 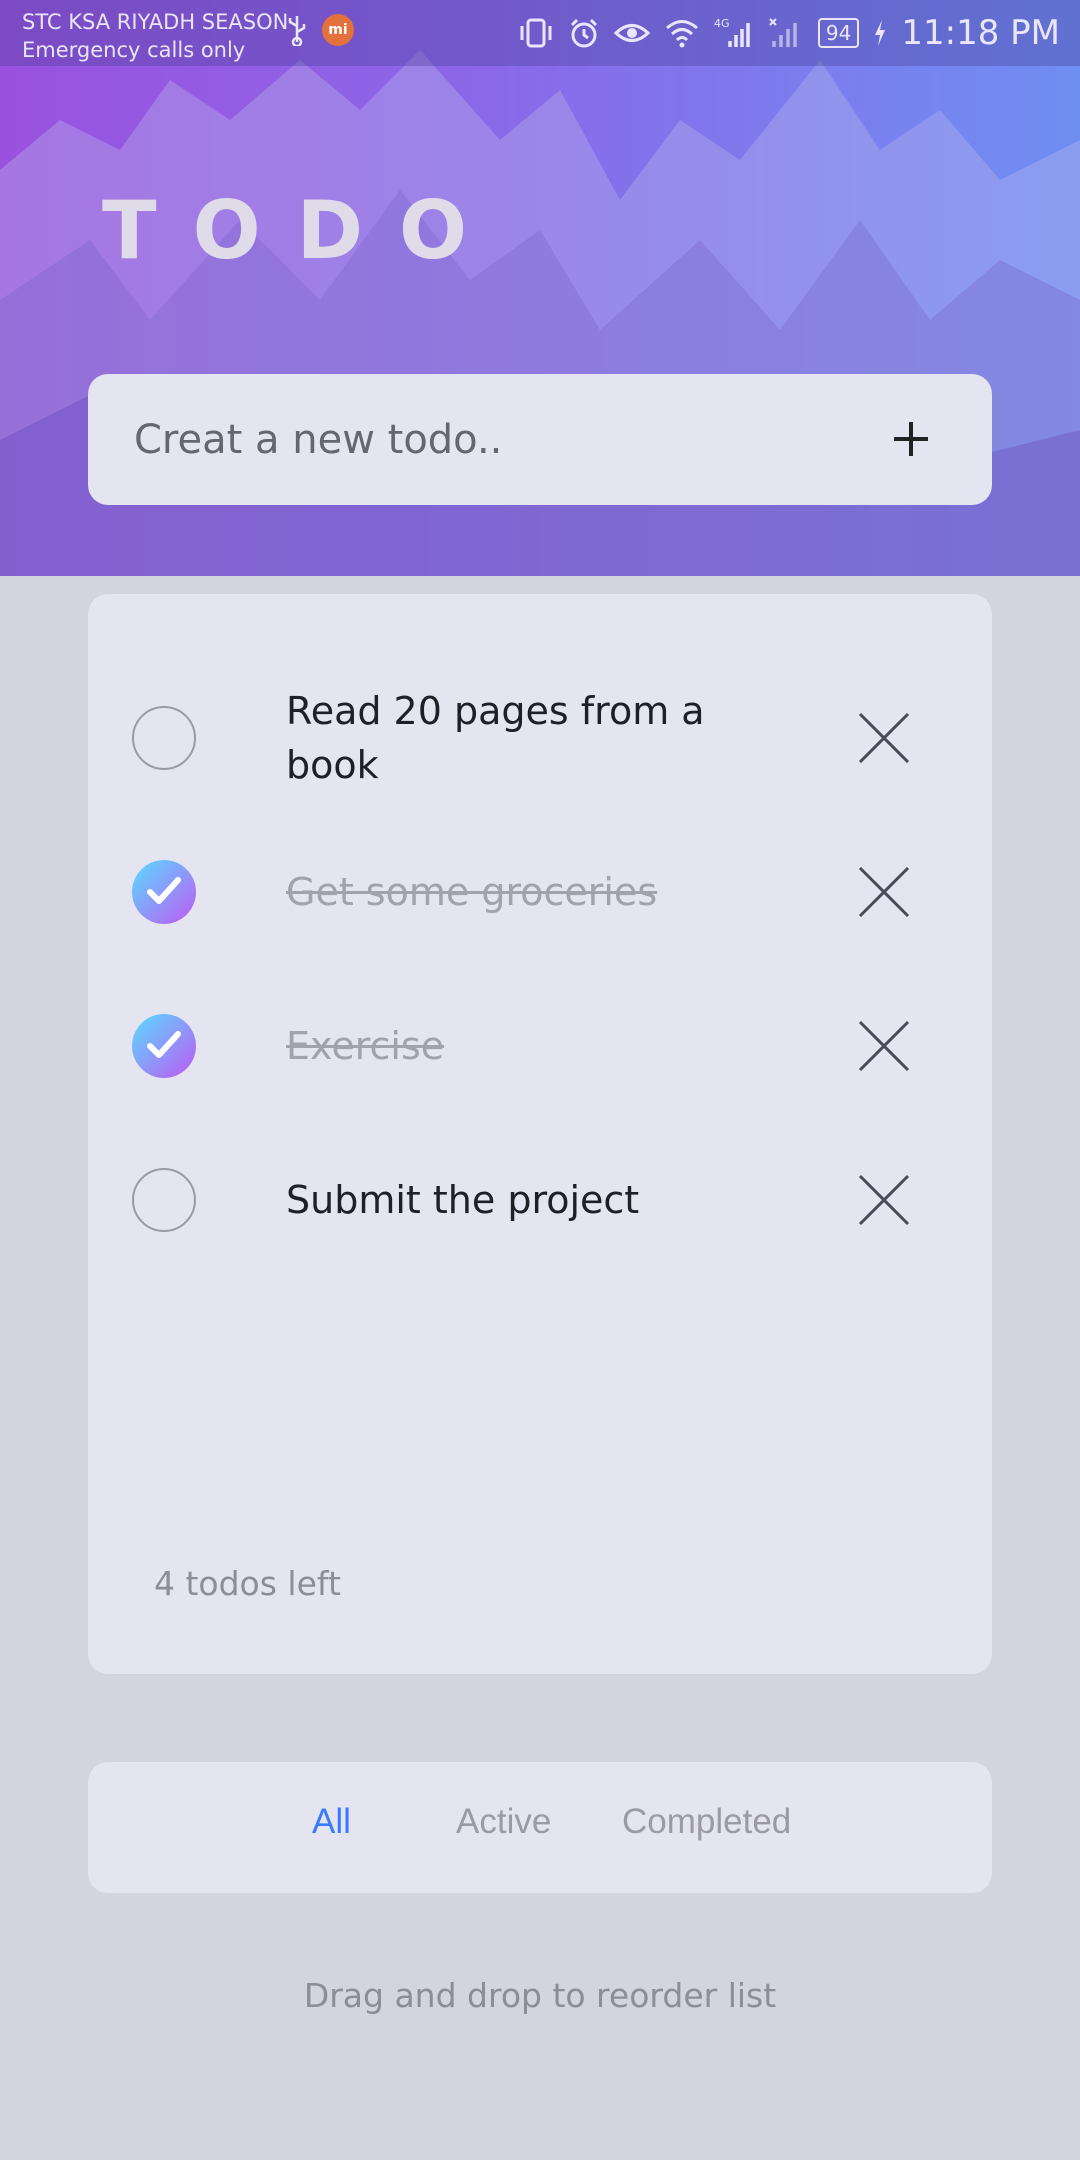 I want to click on todo-text: Submit the project, so click(x=463, y=1200).